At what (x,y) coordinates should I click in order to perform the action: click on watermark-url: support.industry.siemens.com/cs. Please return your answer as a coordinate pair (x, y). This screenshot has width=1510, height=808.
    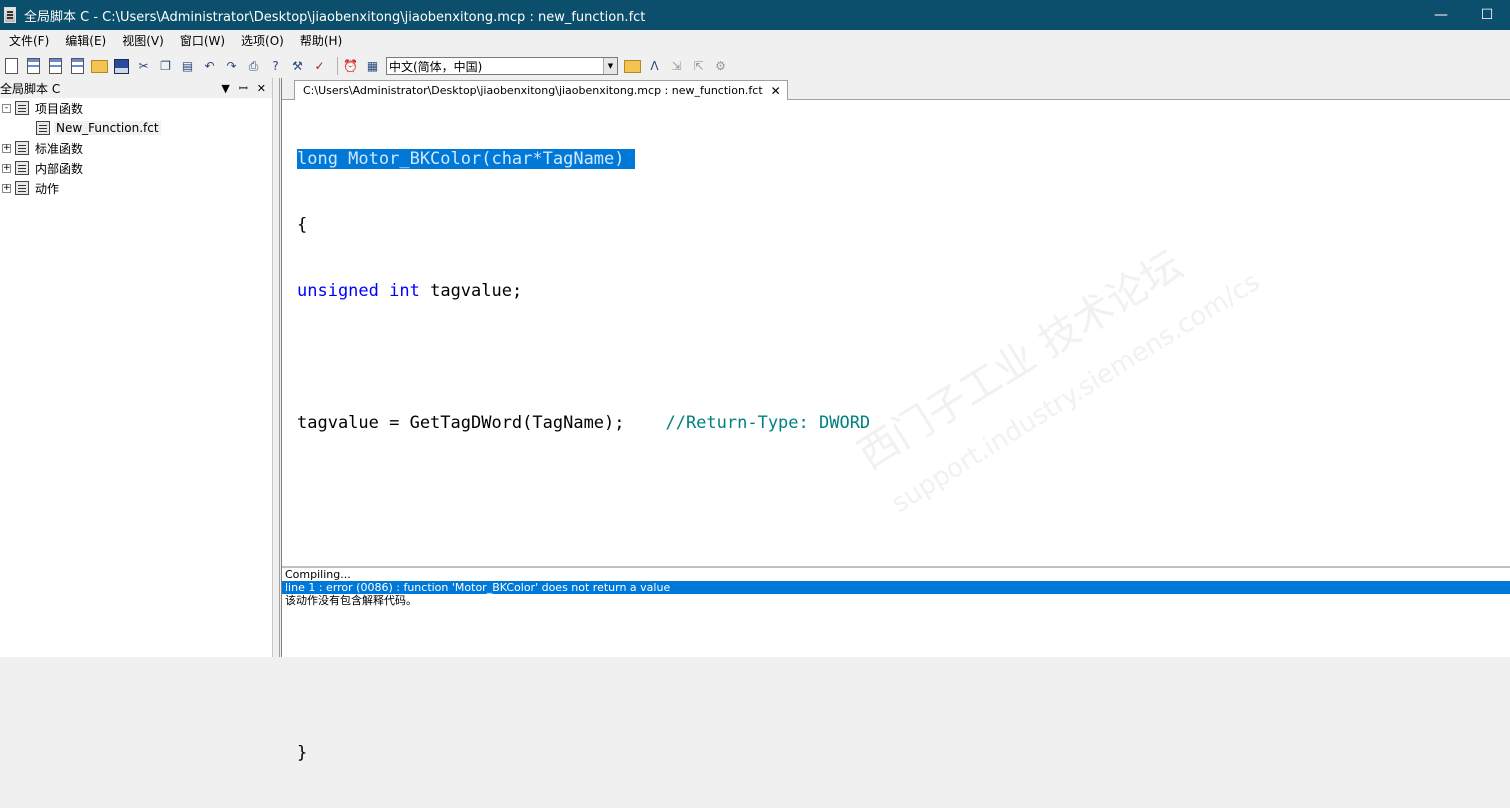
    Looking at the image, I should click on (1076, 393).